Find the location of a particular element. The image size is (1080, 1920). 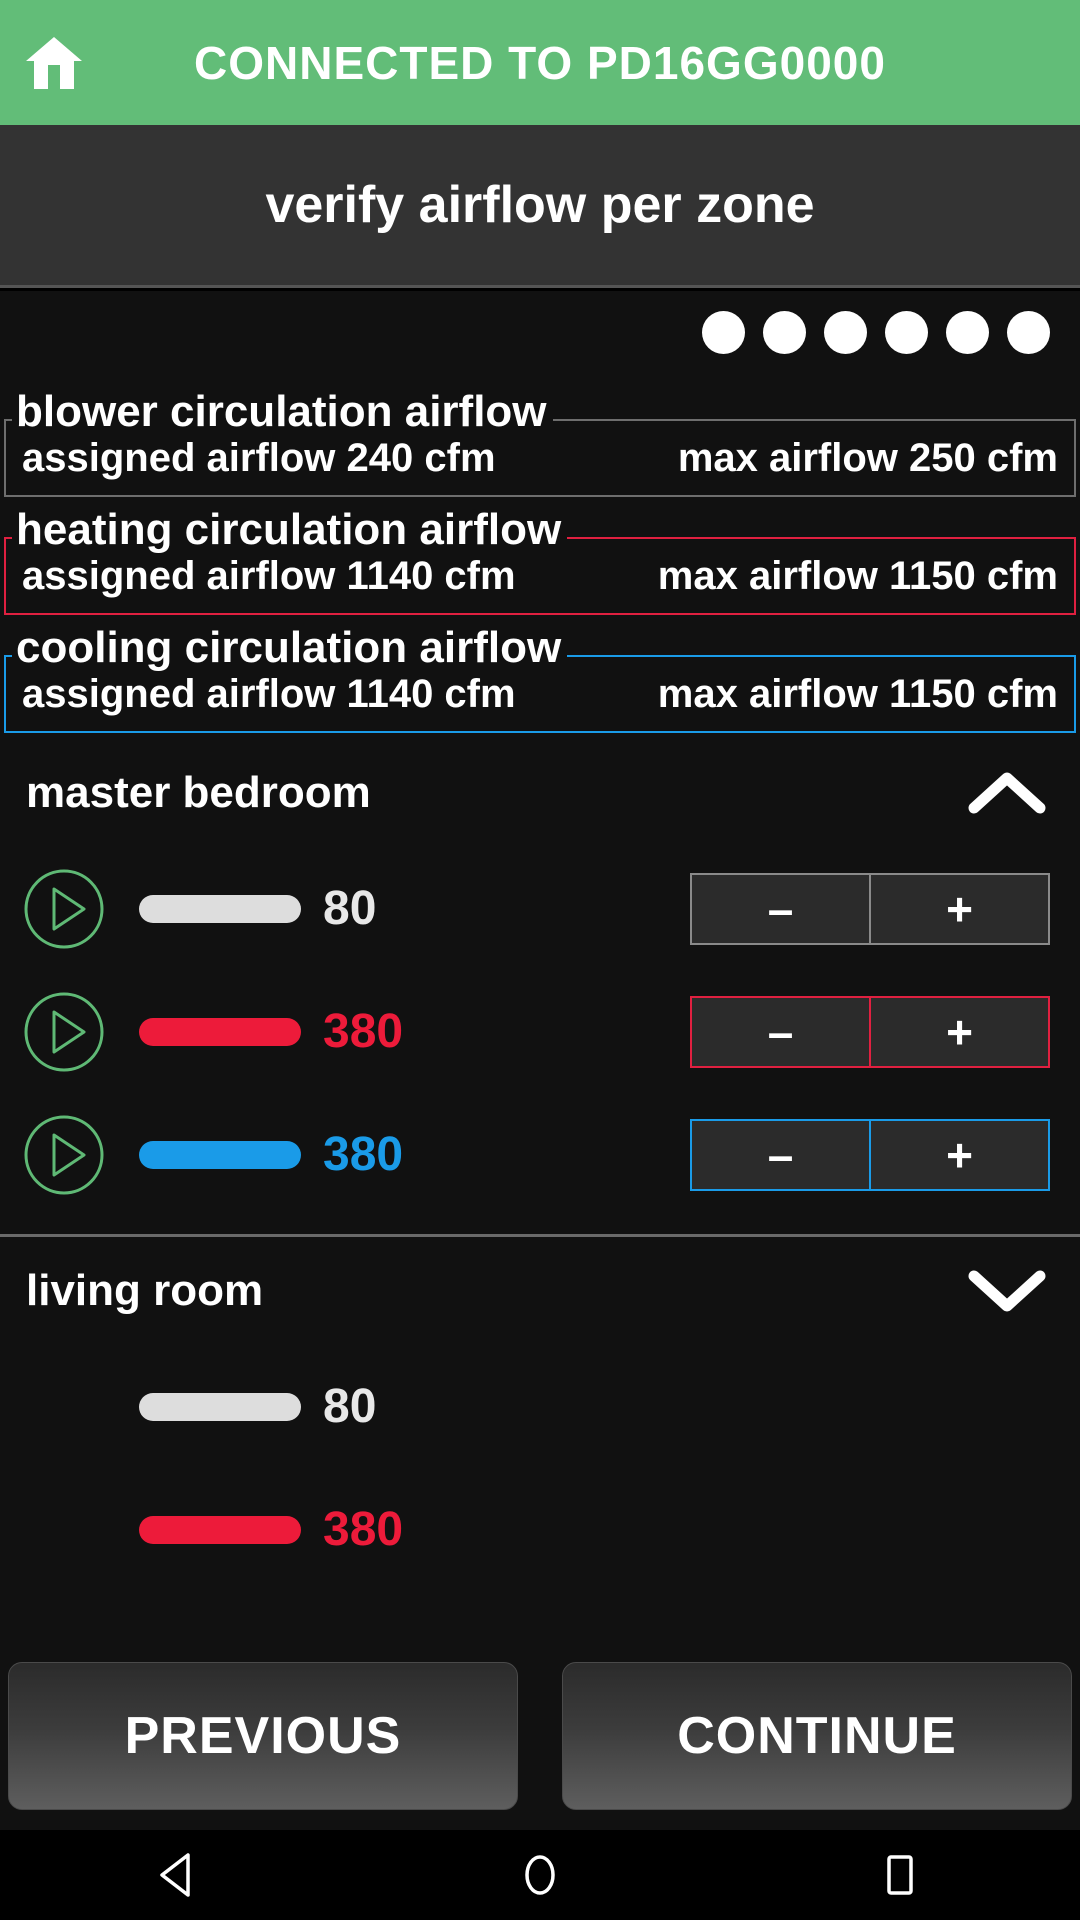

zone-header: living room is located at coordinates (540, 1291).